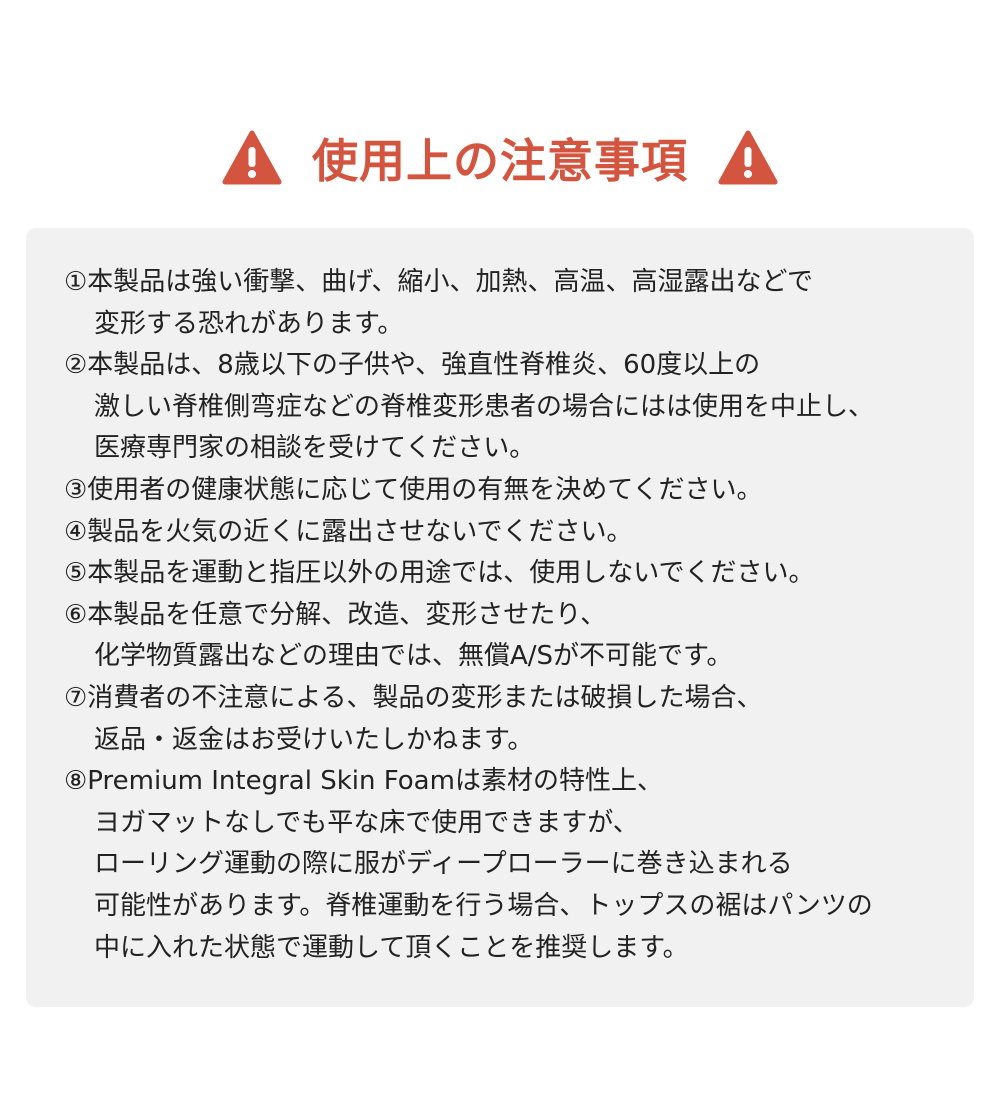  What do you see at coordinates (413, 656) in the screenshot?
I see `note-text: 化学物質露出などの理由では、無償A/Sが不可能です。` at bounding box center [413, 656].